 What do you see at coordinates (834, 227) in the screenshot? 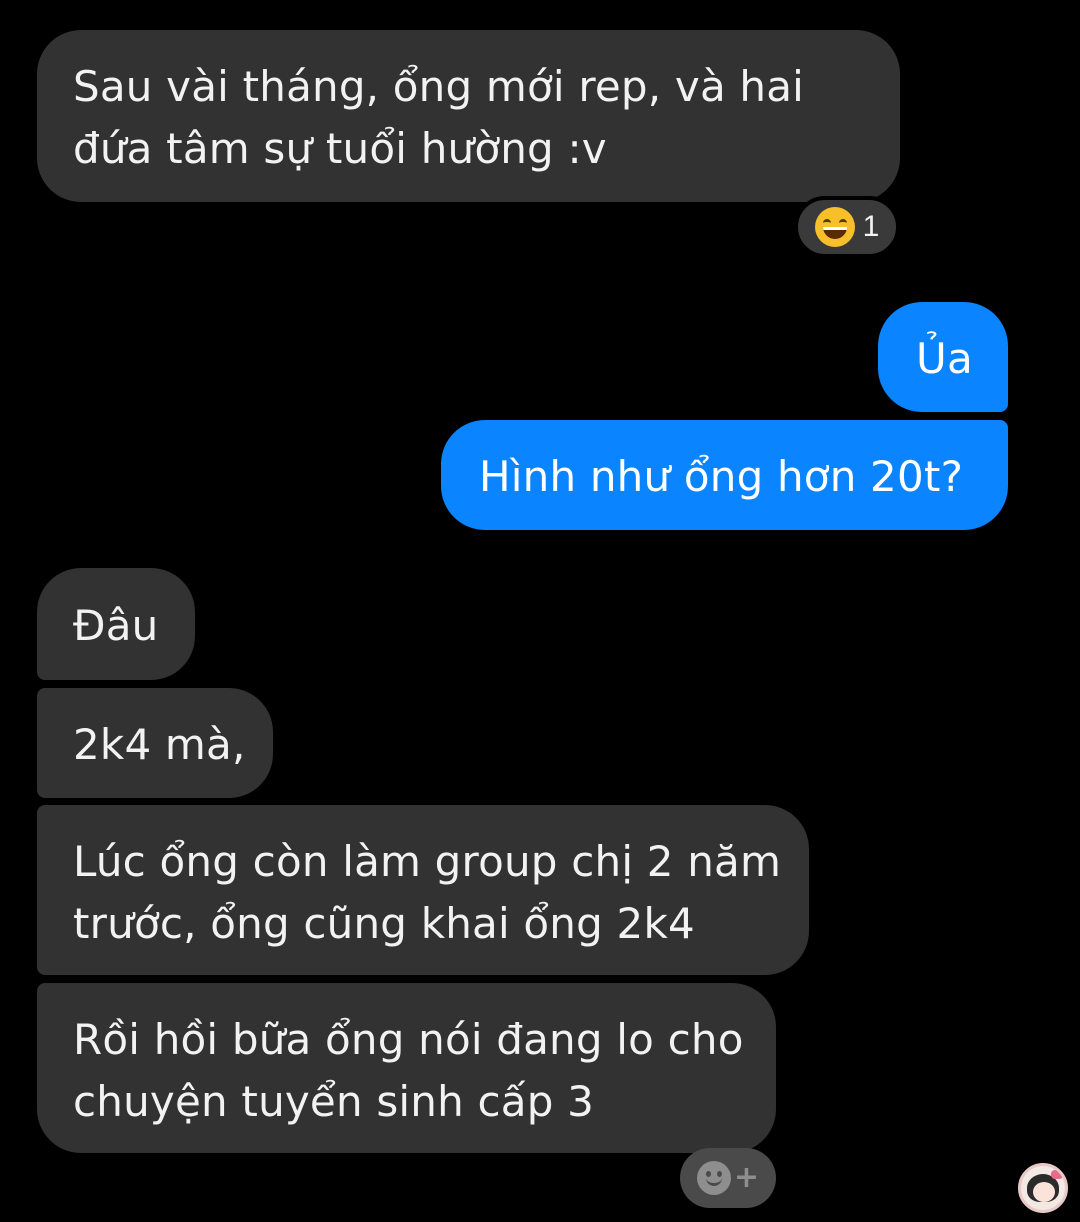
I see `laughing-emoji-icon` at bounding box center [834, 227].